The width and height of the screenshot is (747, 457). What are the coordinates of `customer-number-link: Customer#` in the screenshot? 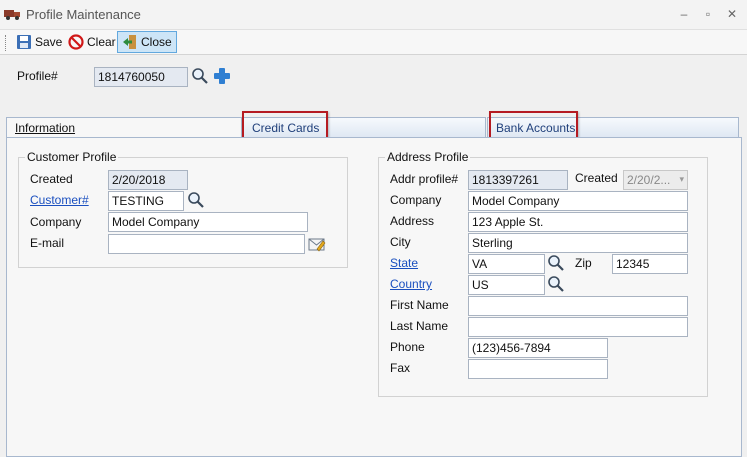 It's located at (59, 200).